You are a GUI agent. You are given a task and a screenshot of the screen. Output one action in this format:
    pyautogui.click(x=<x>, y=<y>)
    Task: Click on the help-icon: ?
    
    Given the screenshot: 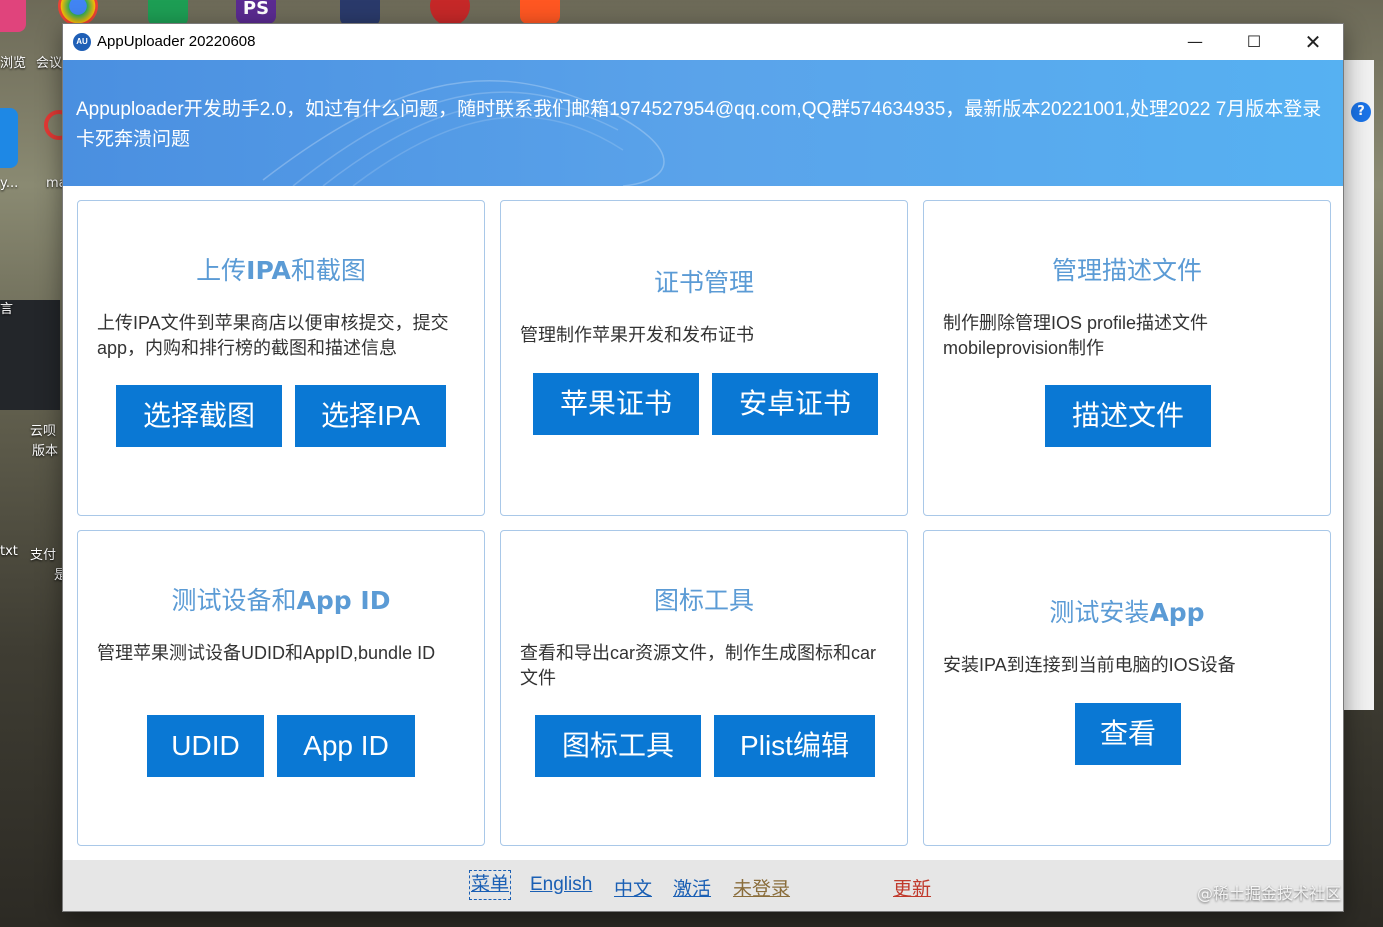 What is the action you would take?
    pyautogui.click(x=1361, y=112)
    